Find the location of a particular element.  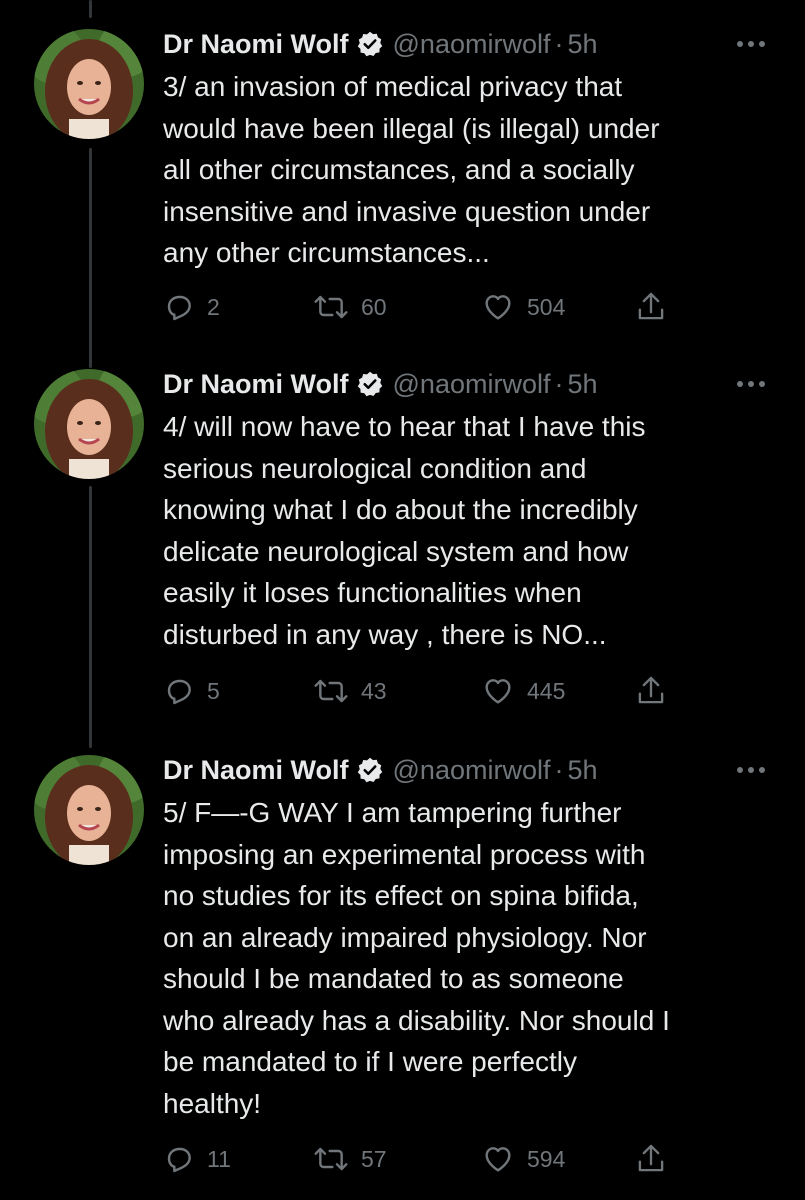

like-button: 594 is located at coordinates (523, 1159).